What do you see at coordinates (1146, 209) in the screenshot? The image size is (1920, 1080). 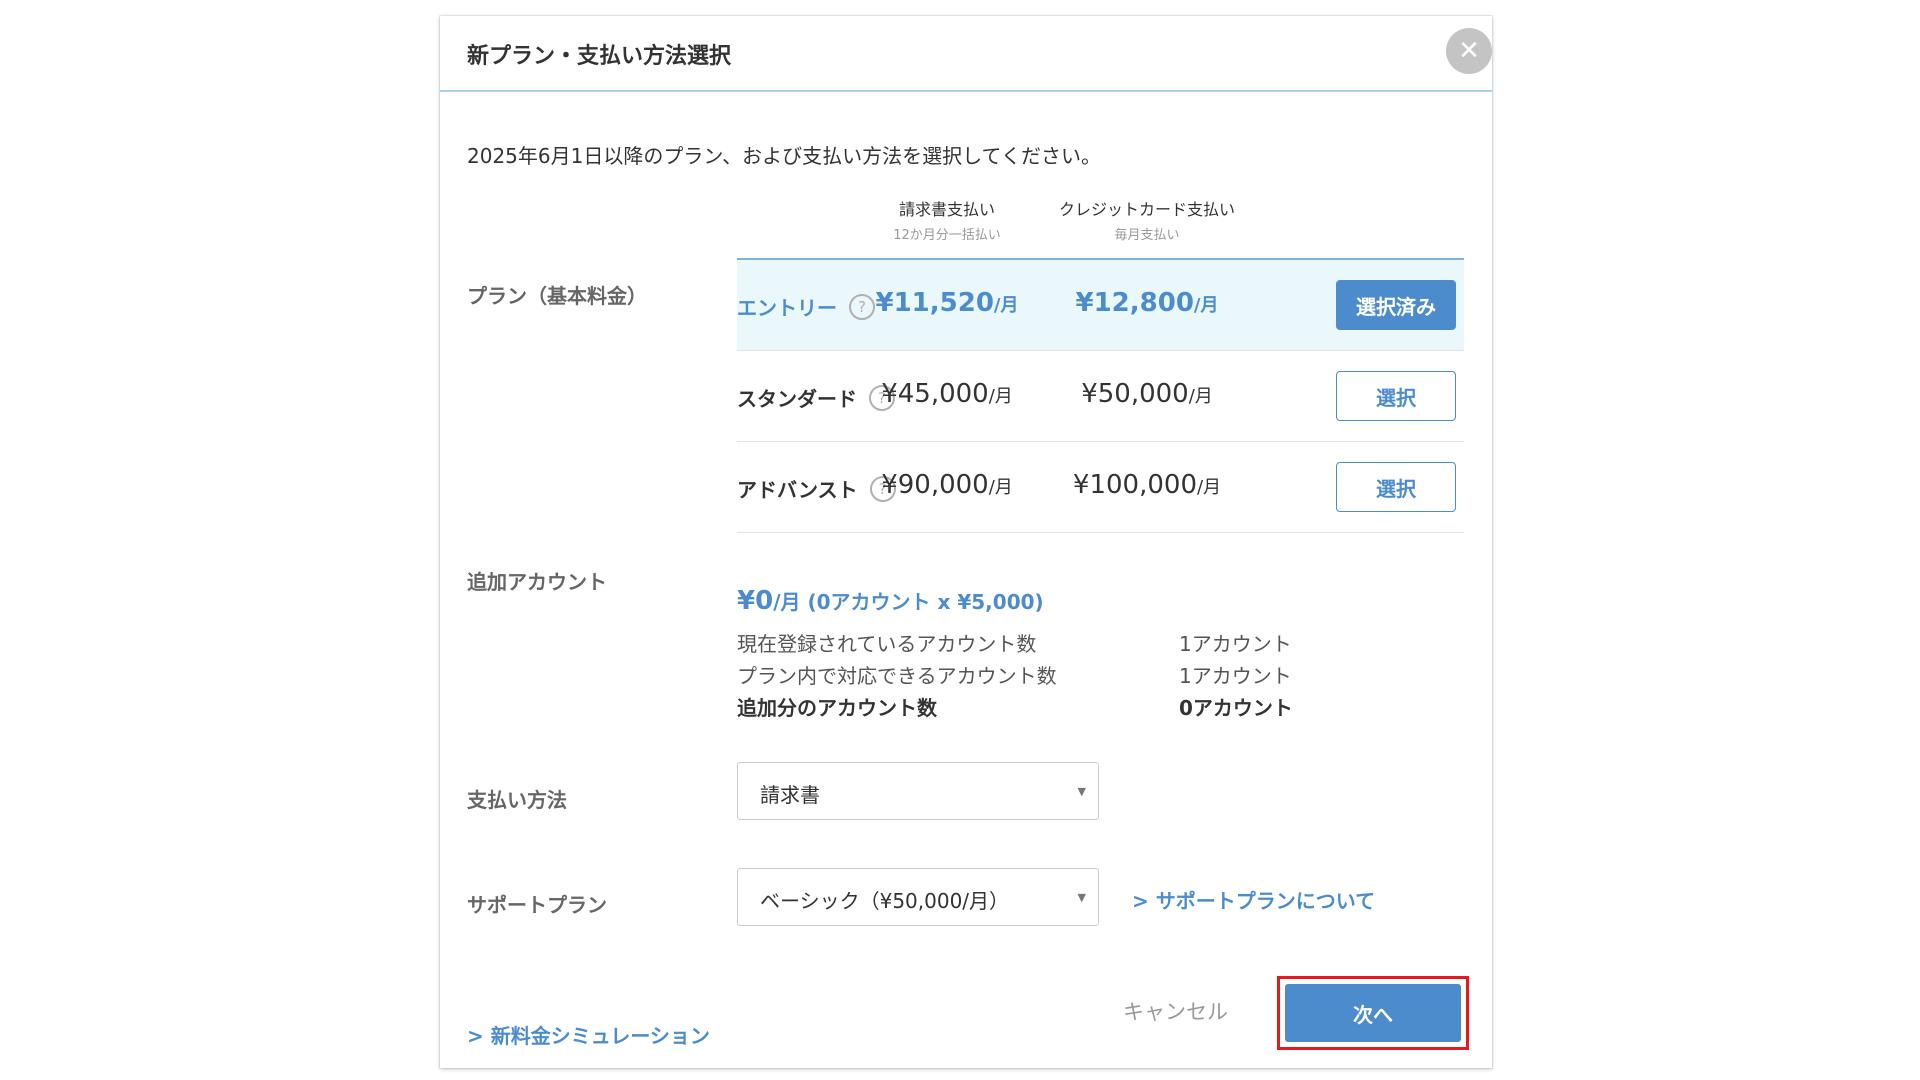 I see `column-title: クレジットカード支払い` at bounding box center [1146, 209].